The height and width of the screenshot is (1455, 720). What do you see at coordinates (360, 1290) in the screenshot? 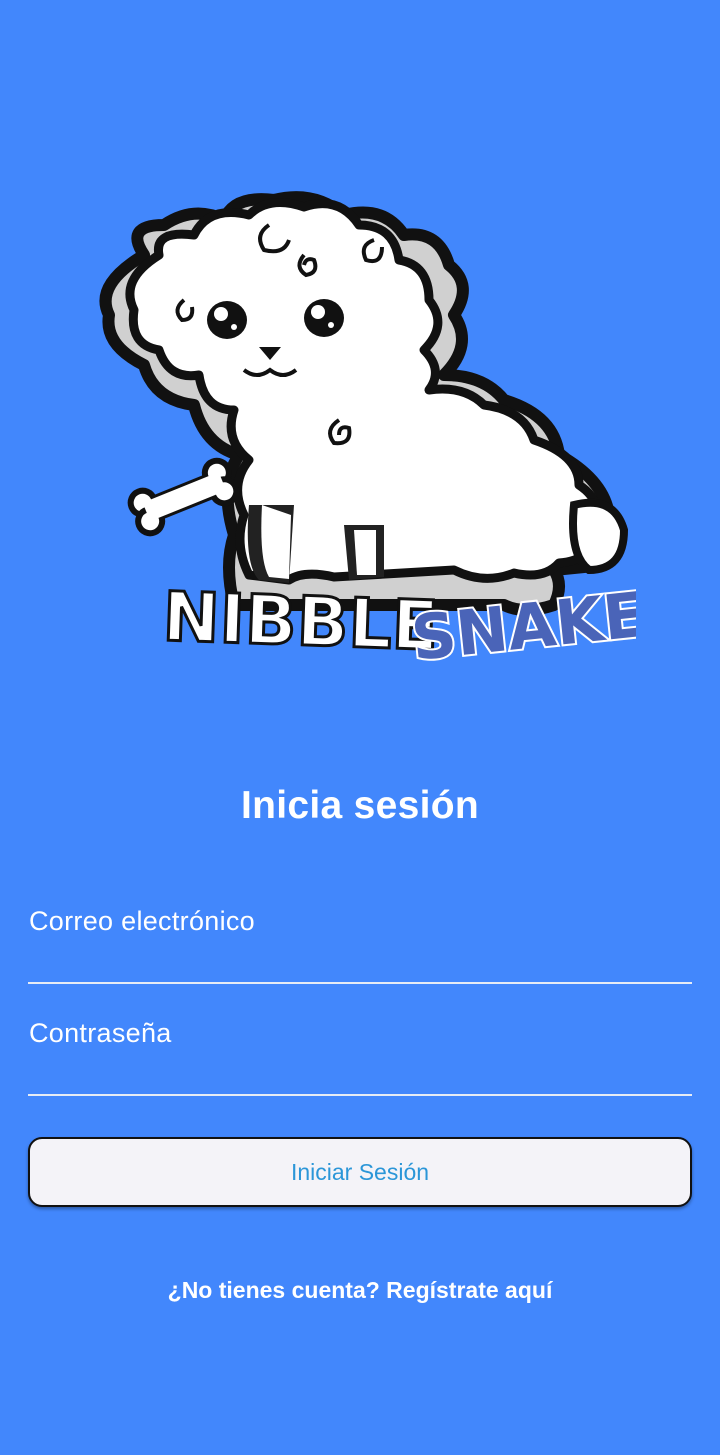
I see `register-link: ¿No tienes cuenta? Regístrate aquí` at bounding box center [360, 1290].